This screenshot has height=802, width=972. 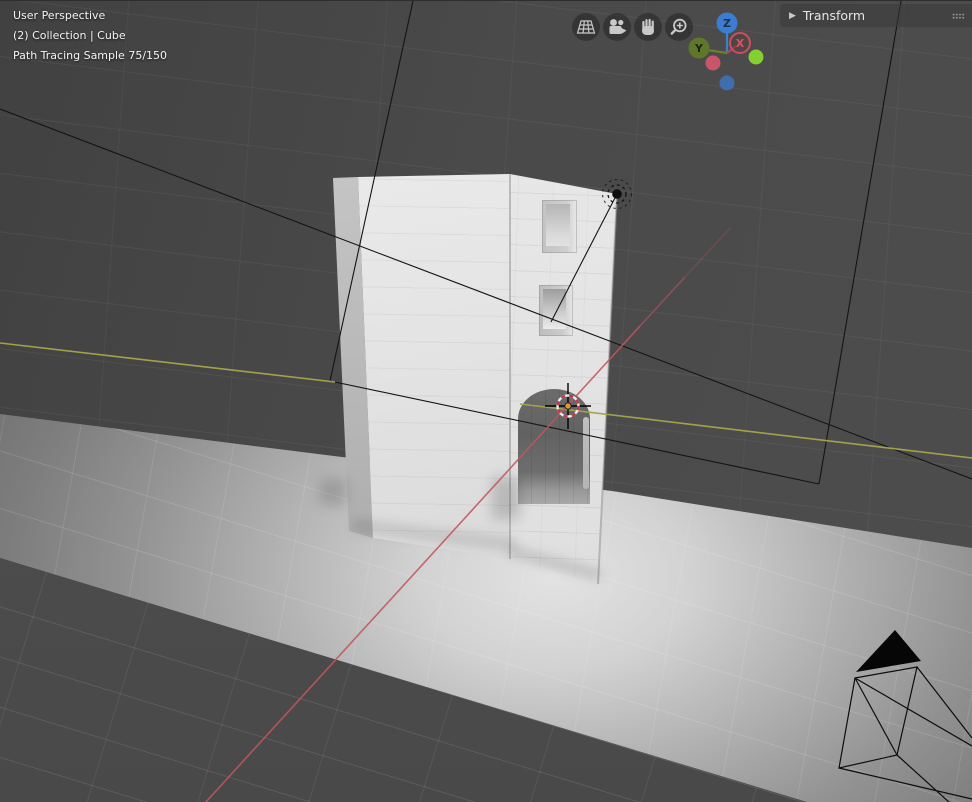 I want to click on sun-light, so click(x=617, y=194).